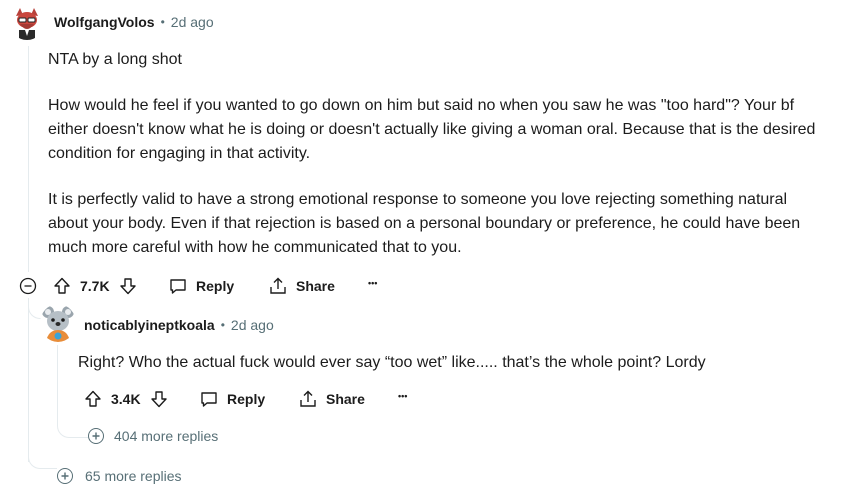 This screenshot has height=504, width=844. I want to click on collapse-button, so click(28, 286).